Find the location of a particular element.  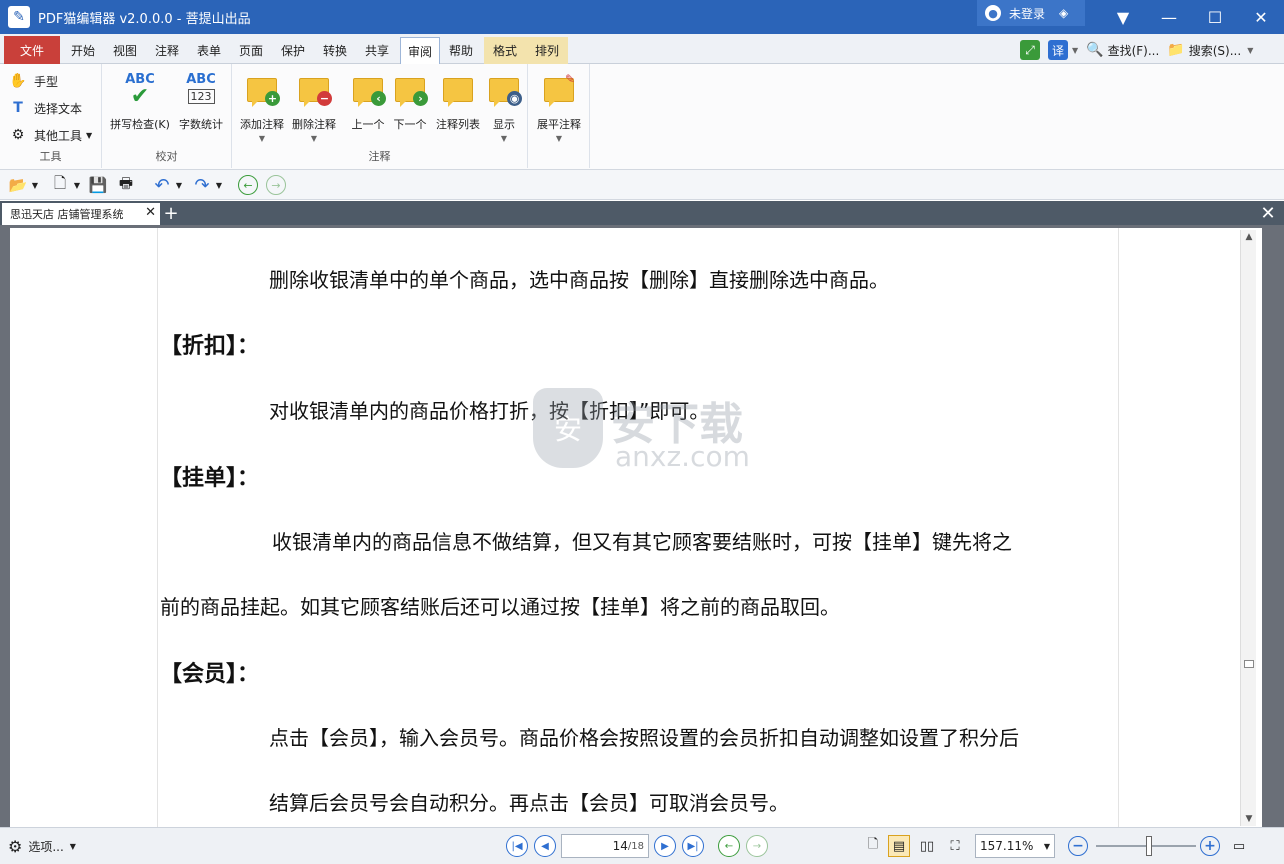

watermark: 安 安下载 anxz.com is located at coordinates (683, 443).